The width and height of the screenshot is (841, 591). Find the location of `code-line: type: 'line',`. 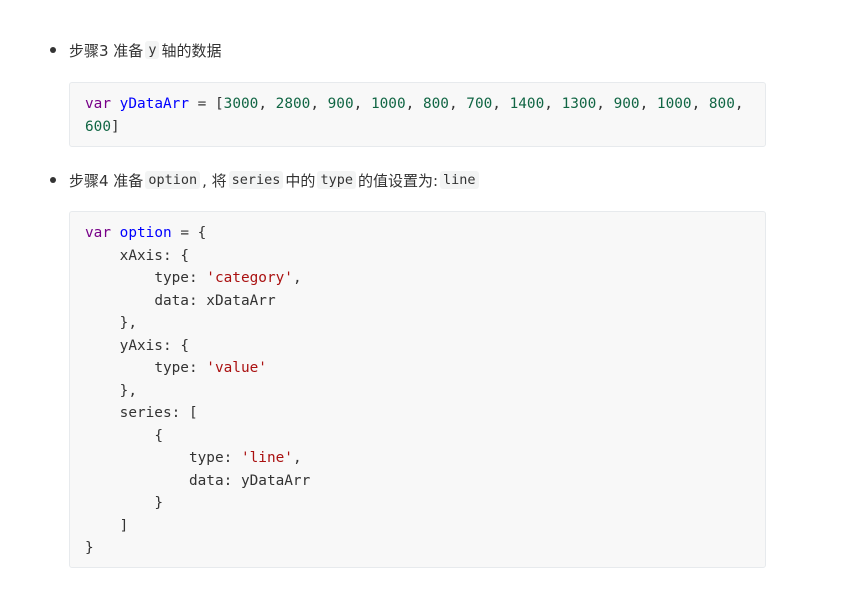

code-line: type: 'line', is located at coordinates (245, 458).